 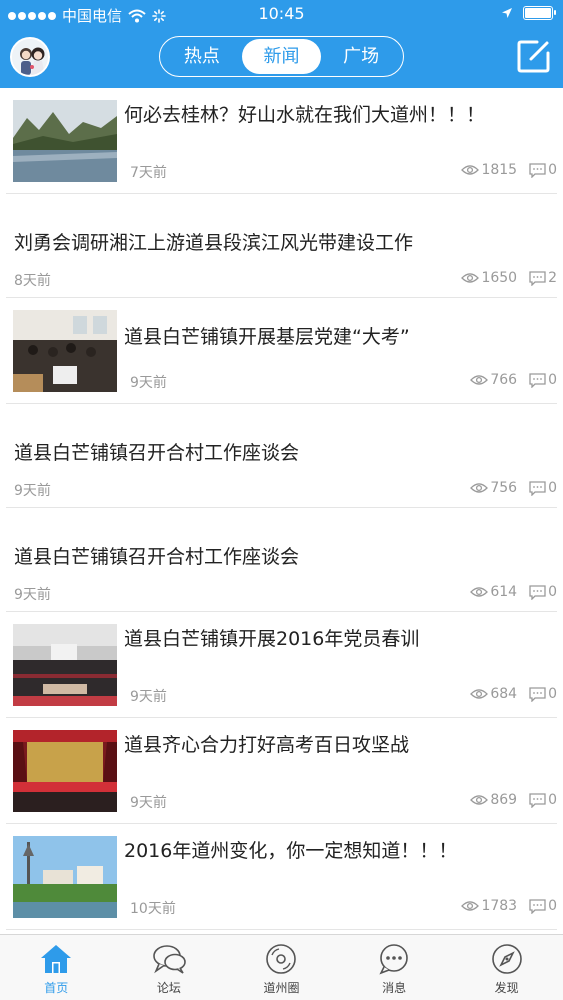 What do you see at coordinates (153, 909) in the screenshot?
I see `news-time: 10天前` at bounding box center [153, 909].